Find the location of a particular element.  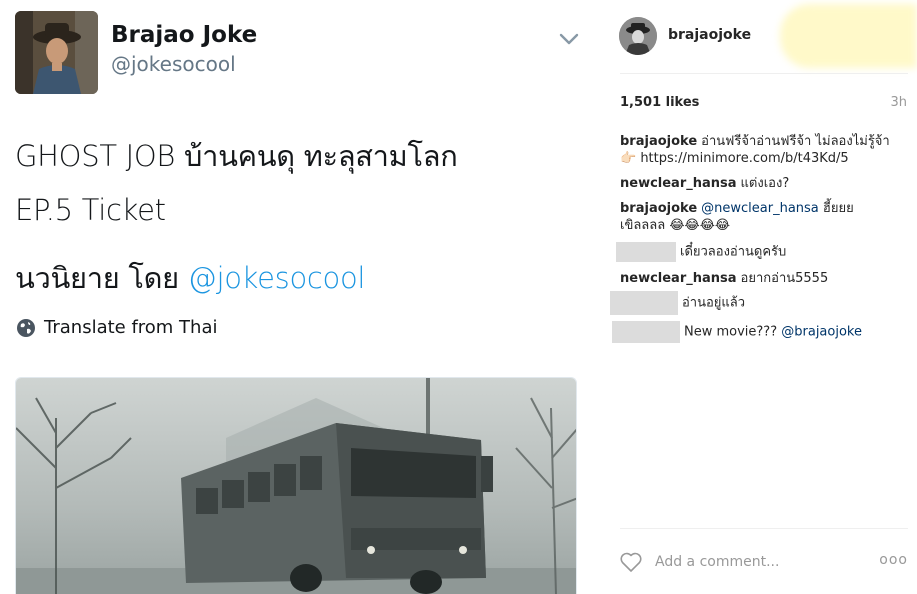

more-options-button: ooo is located at coordinates (893, 560).